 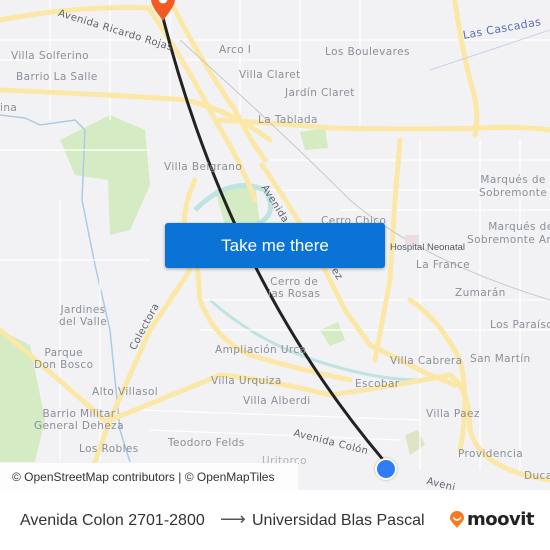 I want to click on destination-name: Universidad Blas Pascal, so click(x=338, y=520).